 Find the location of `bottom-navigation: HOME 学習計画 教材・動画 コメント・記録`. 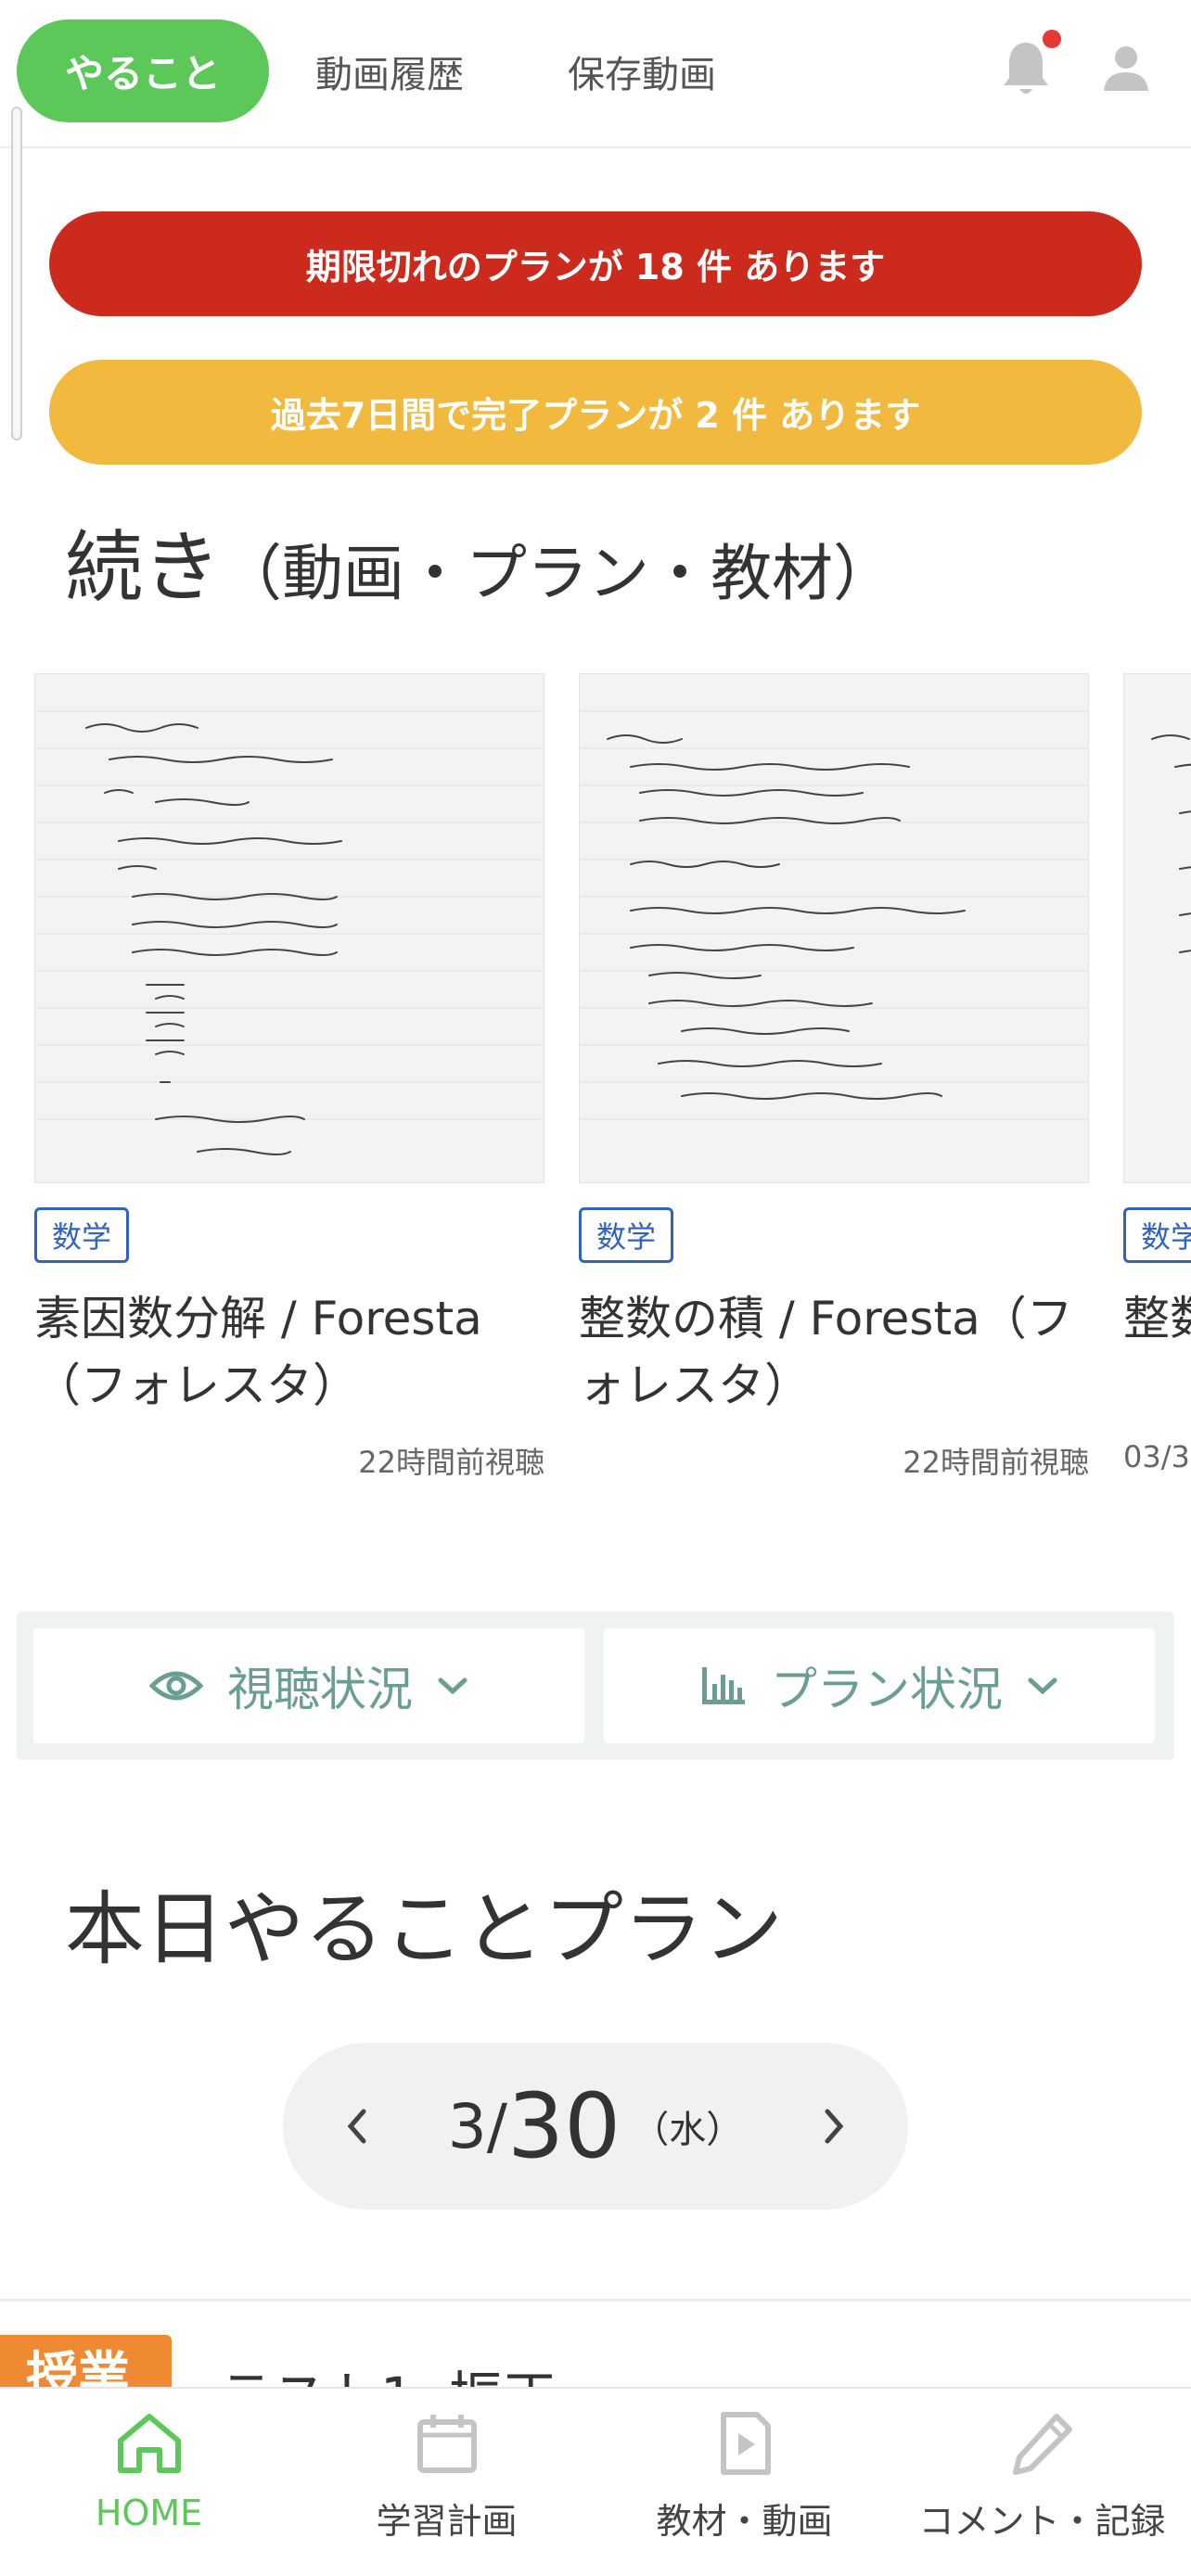

bottom-navigation: HOME 学習計画 教材・動画 コメント・記録 is located at coordinates (595, 2481).